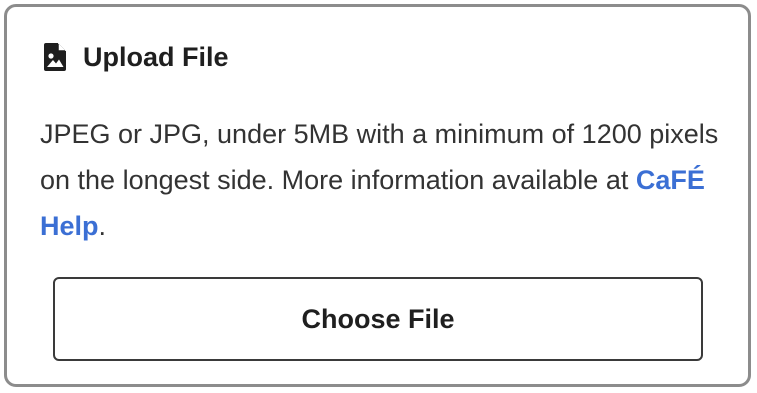 The width and height of the screenshot is (757, 393). I want to click on description-end: ., so click(102, 226).